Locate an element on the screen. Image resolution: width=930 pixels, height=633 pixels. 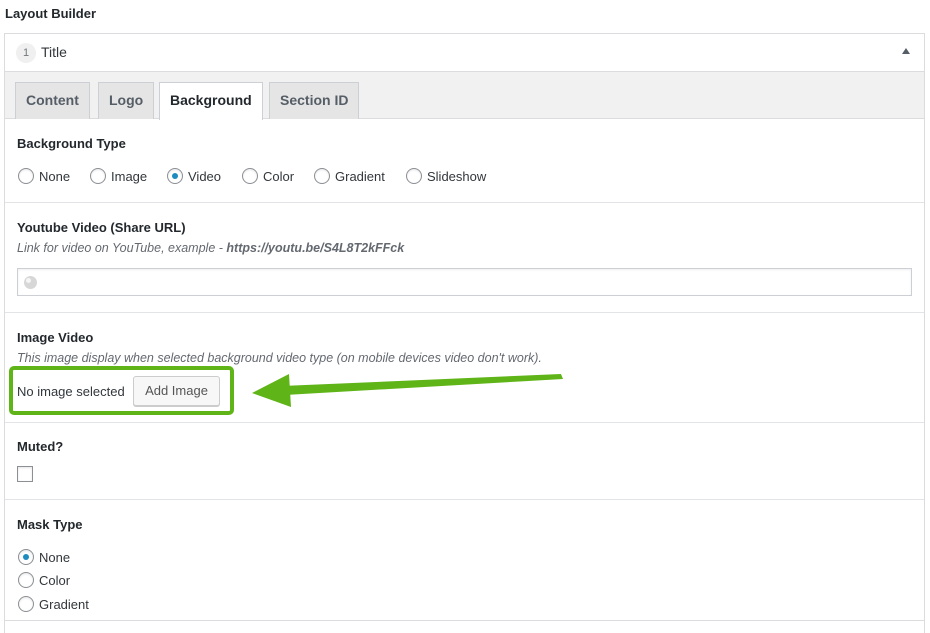
option-label: Slideshow is located at coordinates (457, 176).